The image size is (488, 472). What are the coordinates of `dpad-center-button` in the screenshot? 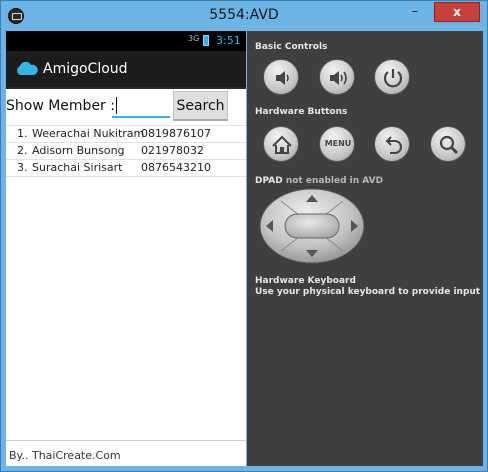 It's located at (312, 226).